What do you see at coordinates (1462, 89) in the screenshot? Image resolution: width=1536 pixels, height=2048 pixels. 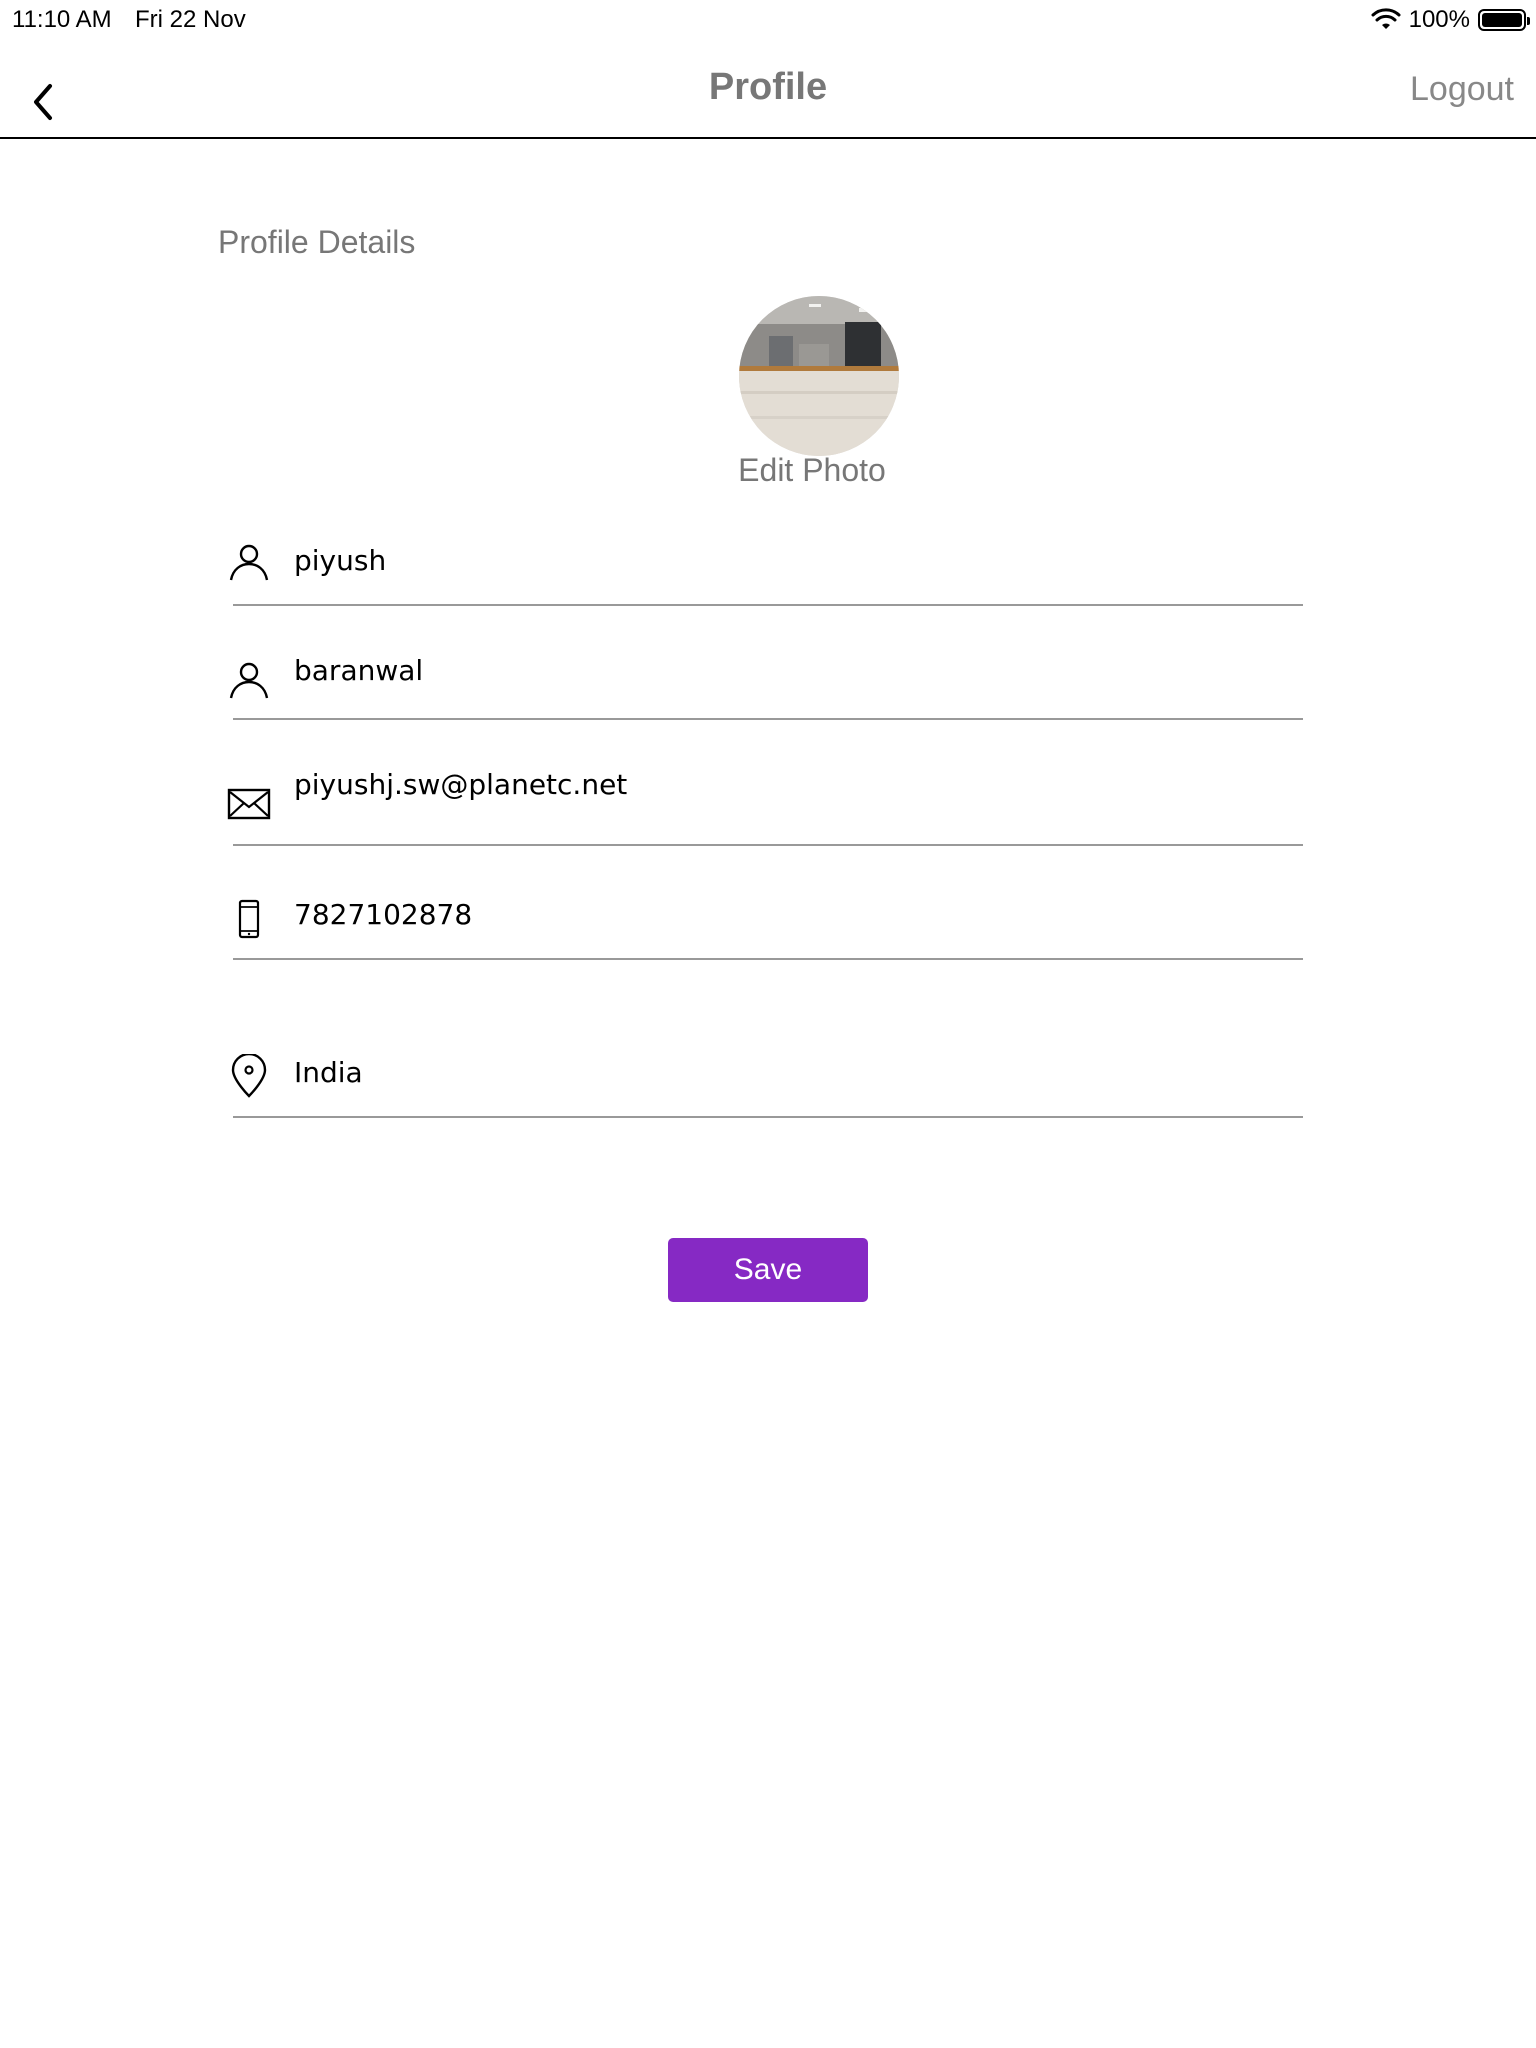 I see `logout-button: Logout` at bounding box center [1462, 89].